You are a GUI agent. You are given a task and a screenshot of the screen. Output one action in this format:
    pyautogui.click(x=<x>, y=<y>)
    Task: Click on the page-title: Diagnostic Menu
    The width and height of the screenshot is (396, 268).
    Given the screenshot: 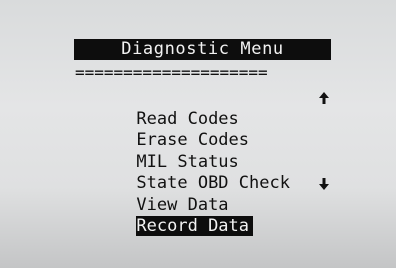 What is the action you would take?
    pyautogui.click(x=202, y=49)
    